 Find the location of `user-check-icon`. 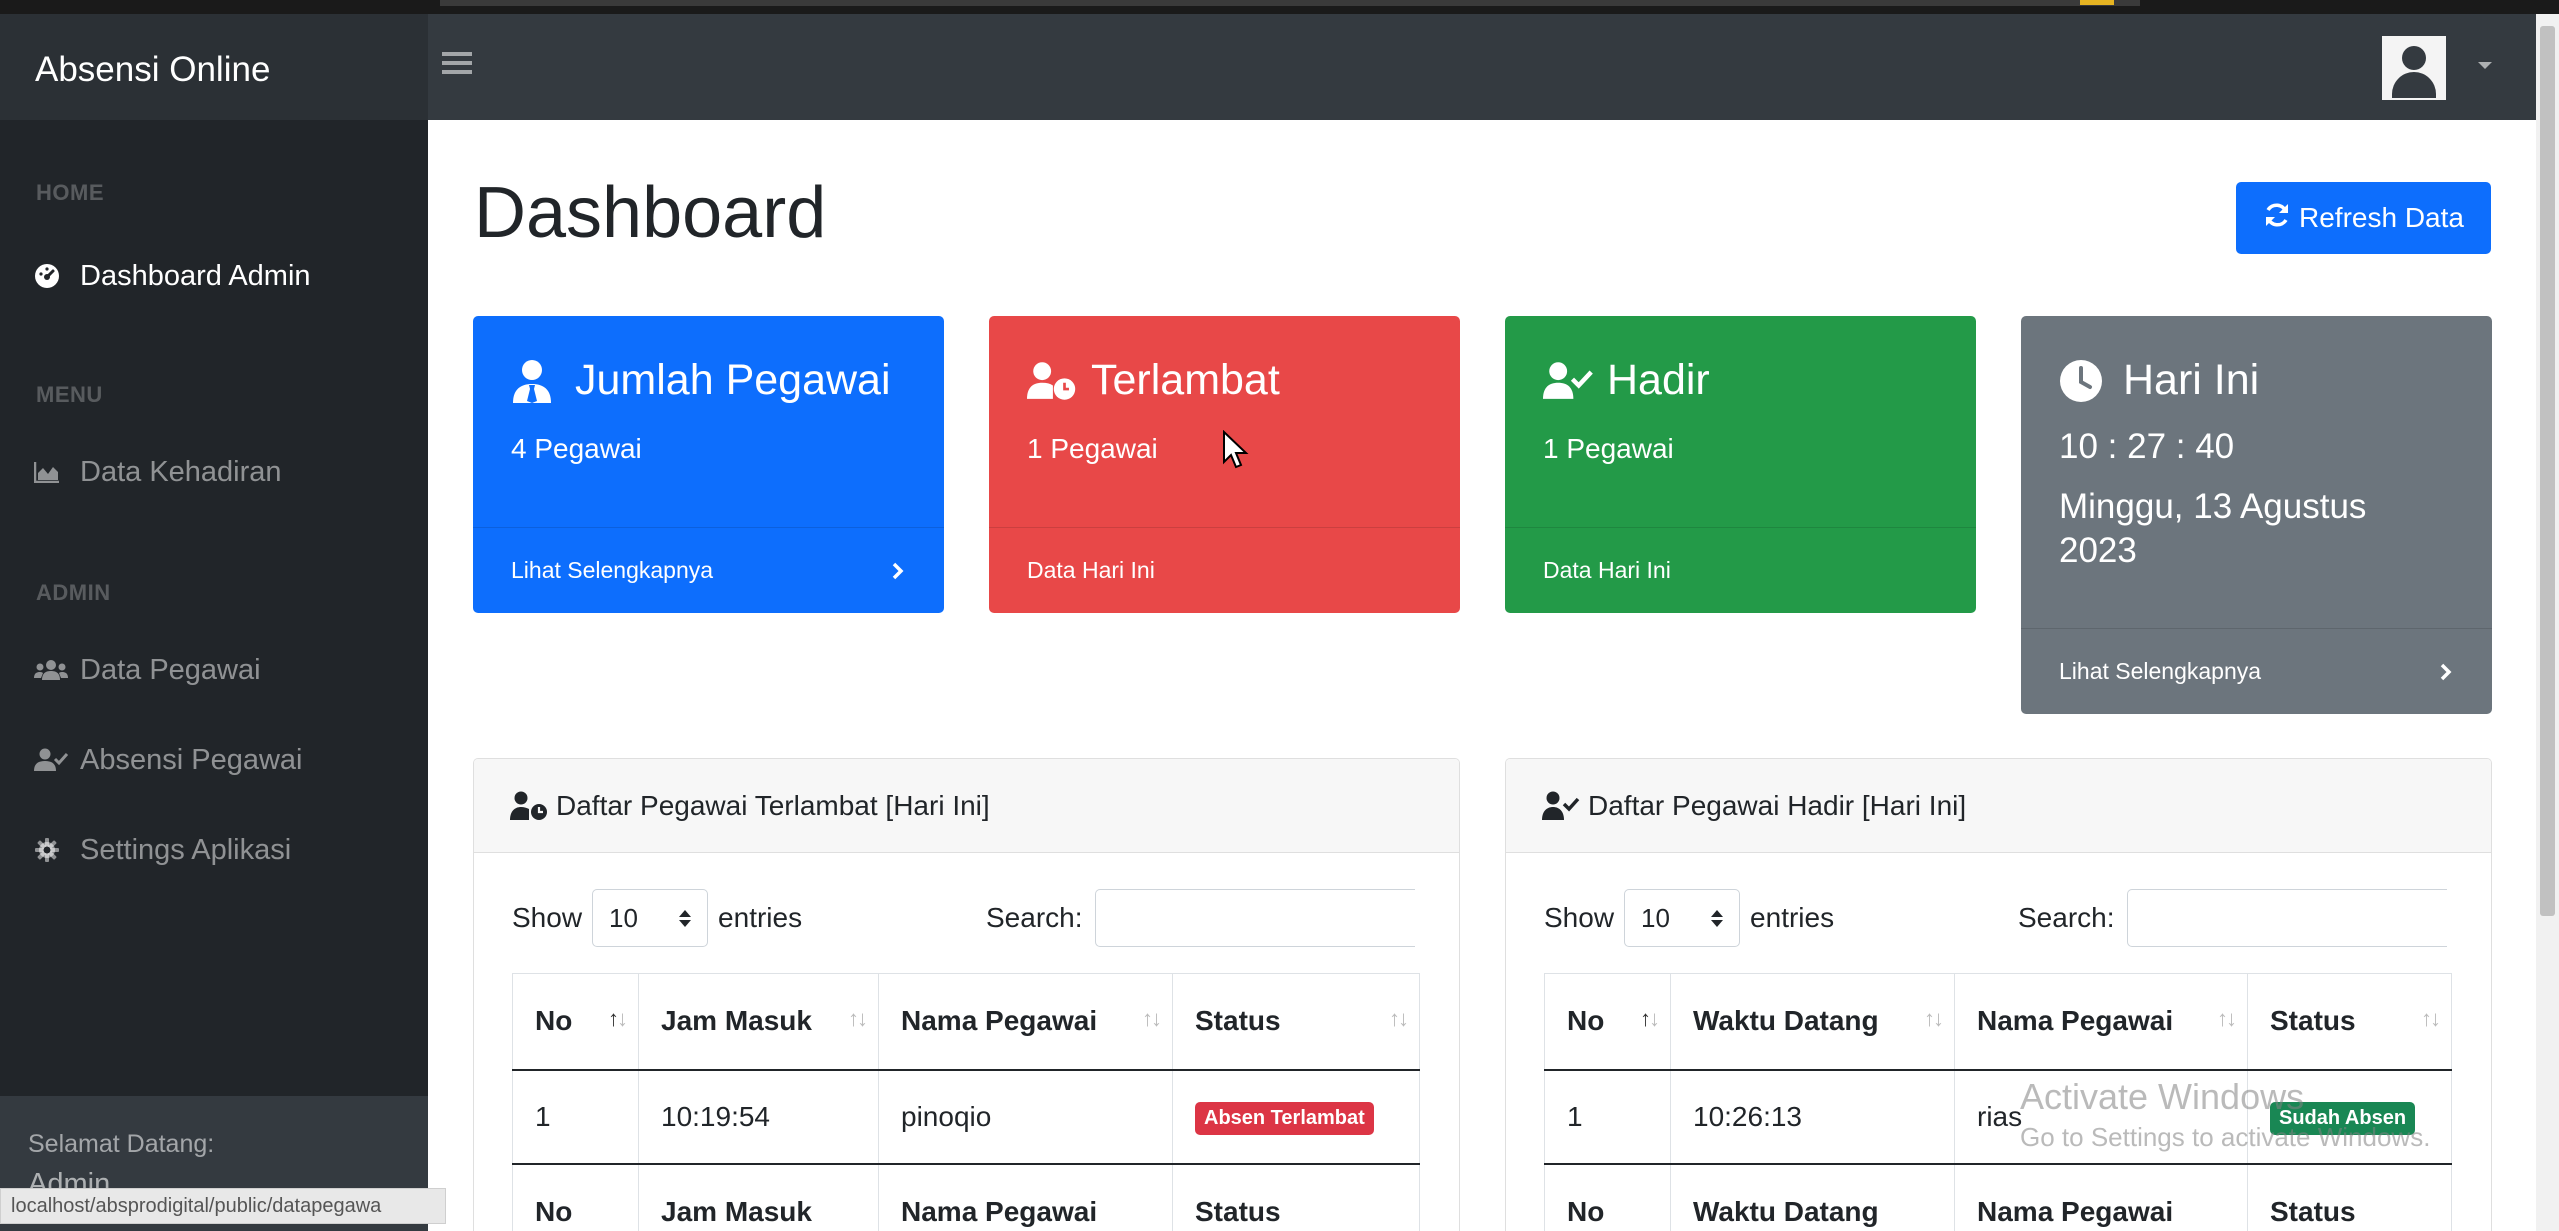

user-check-icon is located at coordinates (1563, 806).